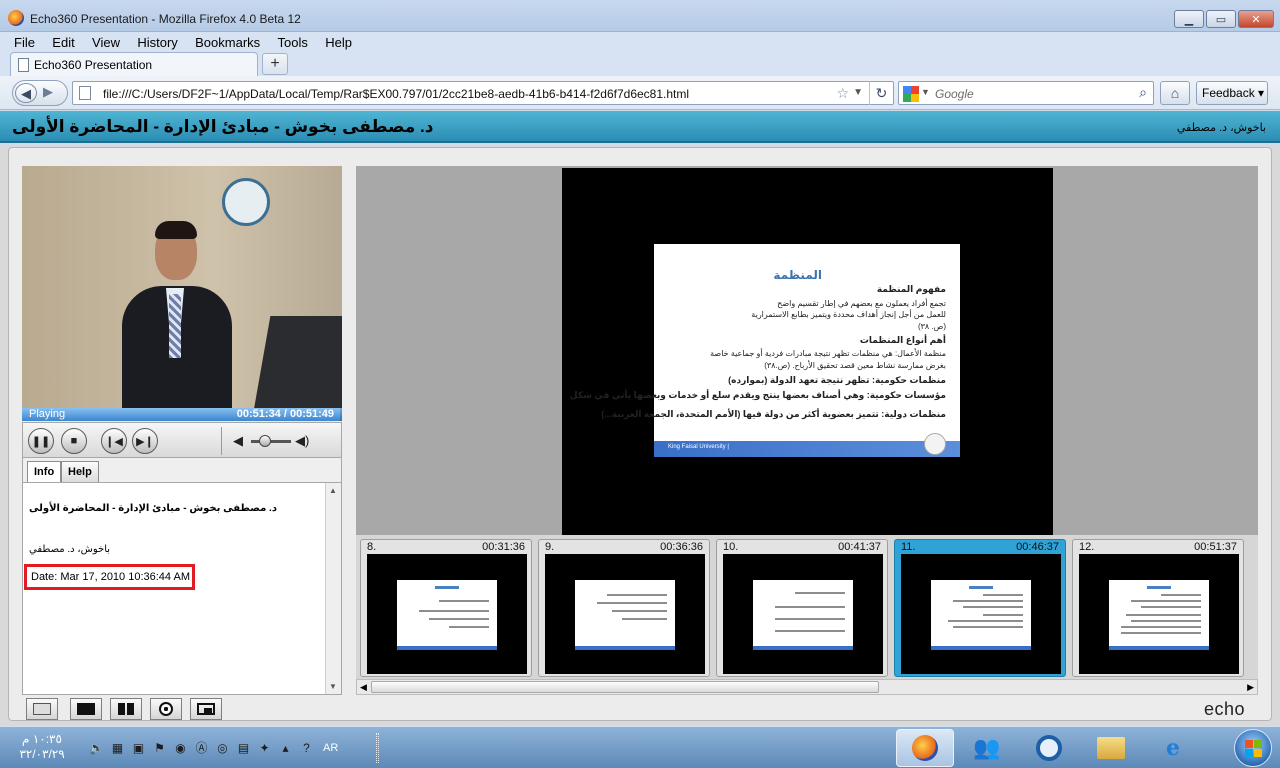 The width and height of the screenshot is (1280, 768). What do you see at coordinates (1253, 748) in the screenshot?
I see `start-button` at bounding box center [1253, 748].